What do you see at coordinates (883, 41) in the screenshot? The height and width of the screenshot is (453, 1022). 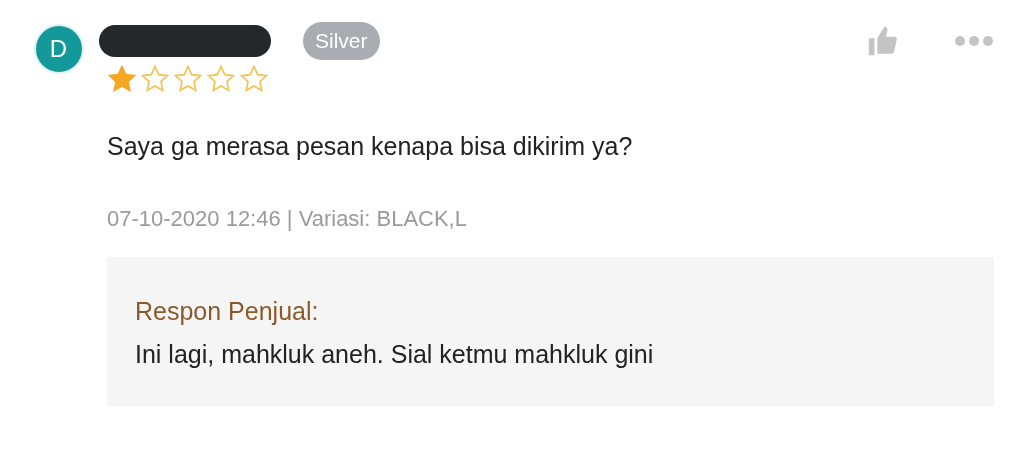 I see `thumbs-up-icon` at bounding box center [883, 41].